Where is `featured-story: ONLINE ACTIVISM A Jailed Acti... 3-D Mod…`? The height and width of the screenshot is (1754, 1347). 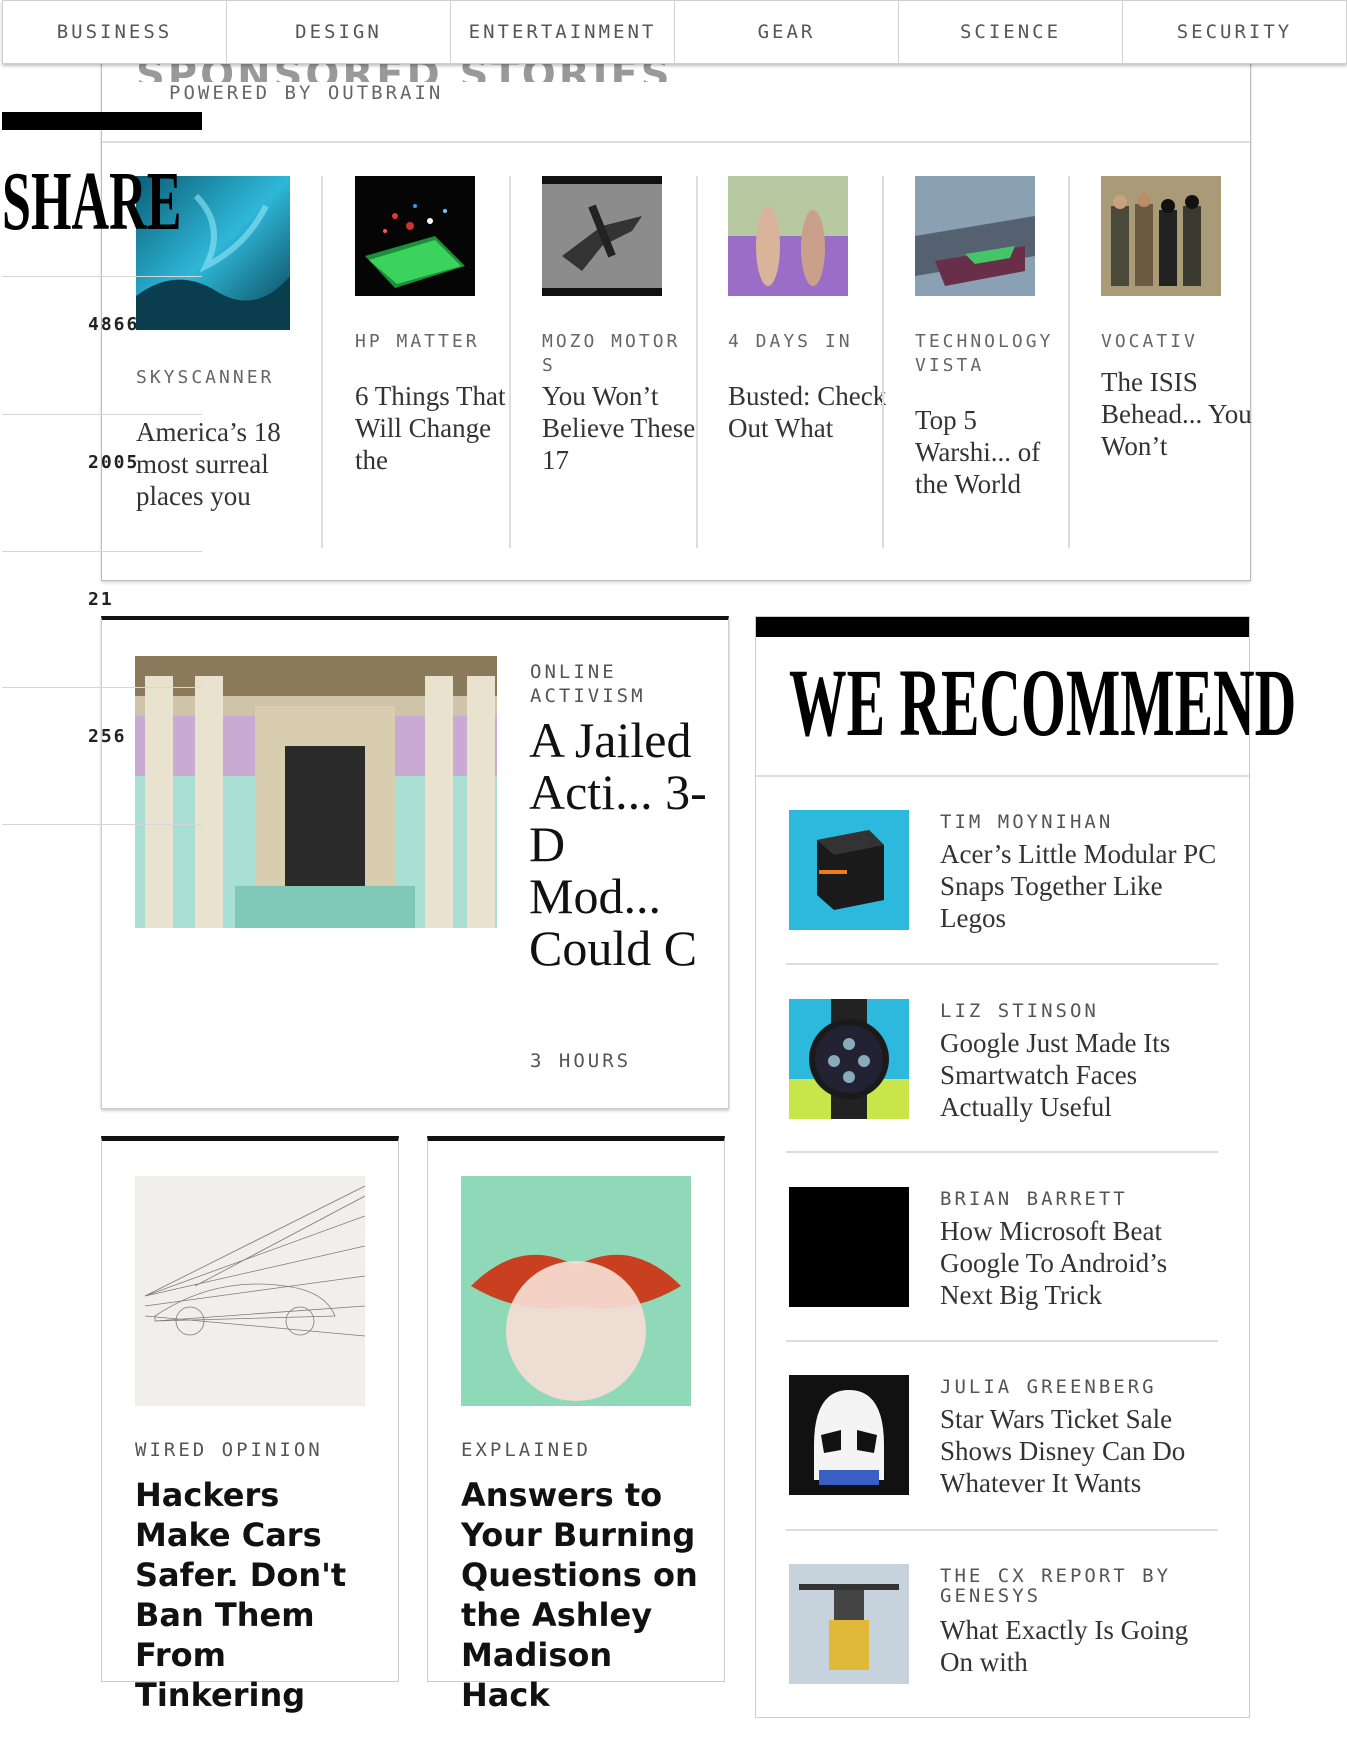 featured-story: ONLINE ACTIVISM A Jailed Acti... 3-D Mod… is located at coordinates (415, 862).